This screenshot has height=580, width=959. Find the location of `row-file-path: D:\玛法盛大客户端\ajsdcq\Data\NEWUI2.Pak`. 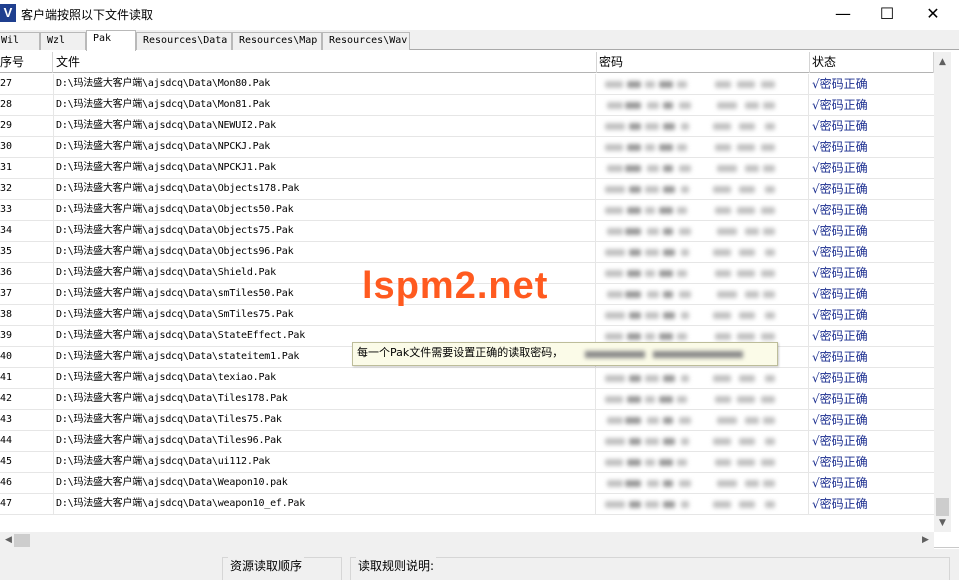

row-file-path: D:\玛法盛大客户端\ajsdcq\Data\NEWUI2.Pak is located at coordinates (326, 126).